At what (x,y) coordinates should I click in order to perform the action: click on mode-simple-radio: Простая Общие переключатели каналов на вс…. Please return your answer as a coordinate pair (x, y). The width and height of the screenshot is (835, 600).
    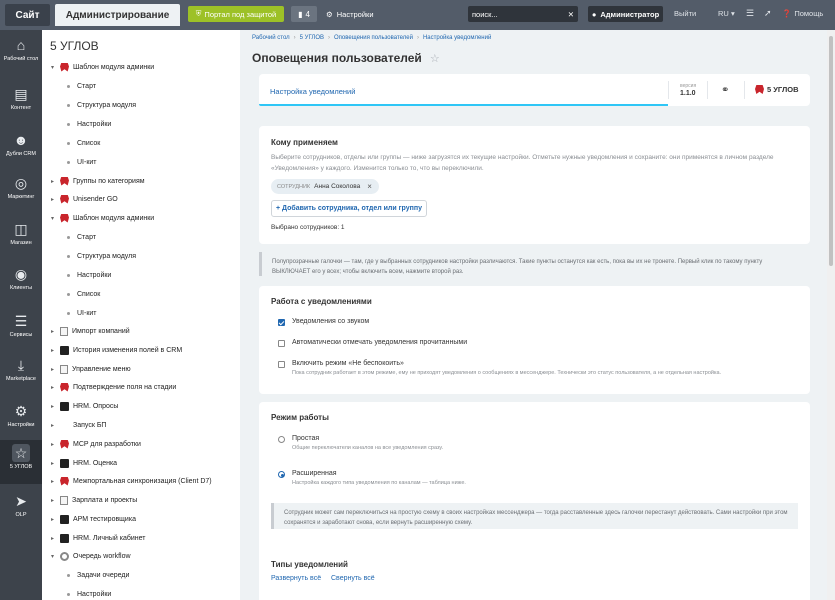
    Looking at the image, I should click on (360, 443).